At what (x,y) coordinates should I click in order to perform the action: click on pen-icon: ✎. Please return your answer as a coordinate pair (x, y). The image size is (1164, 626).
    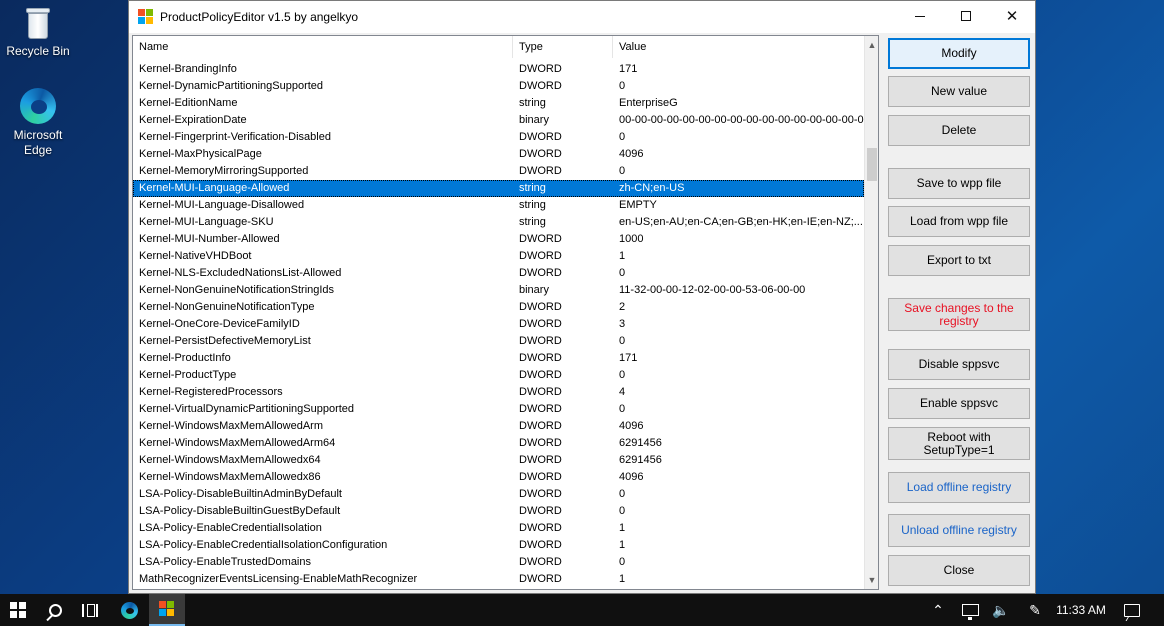
    Looking at the image, I should click on (1035, 609).